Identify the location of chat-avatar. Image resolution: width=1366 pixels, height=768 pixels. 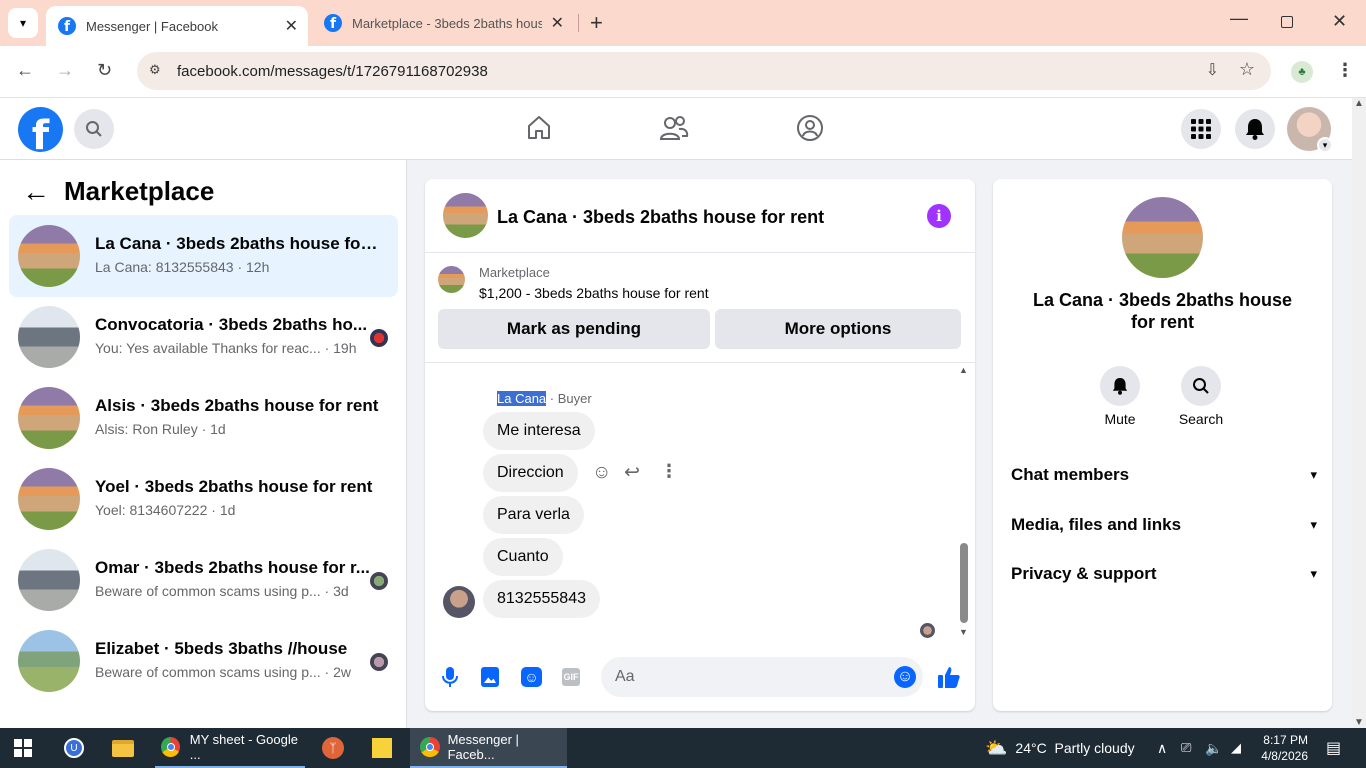
(465, 215).